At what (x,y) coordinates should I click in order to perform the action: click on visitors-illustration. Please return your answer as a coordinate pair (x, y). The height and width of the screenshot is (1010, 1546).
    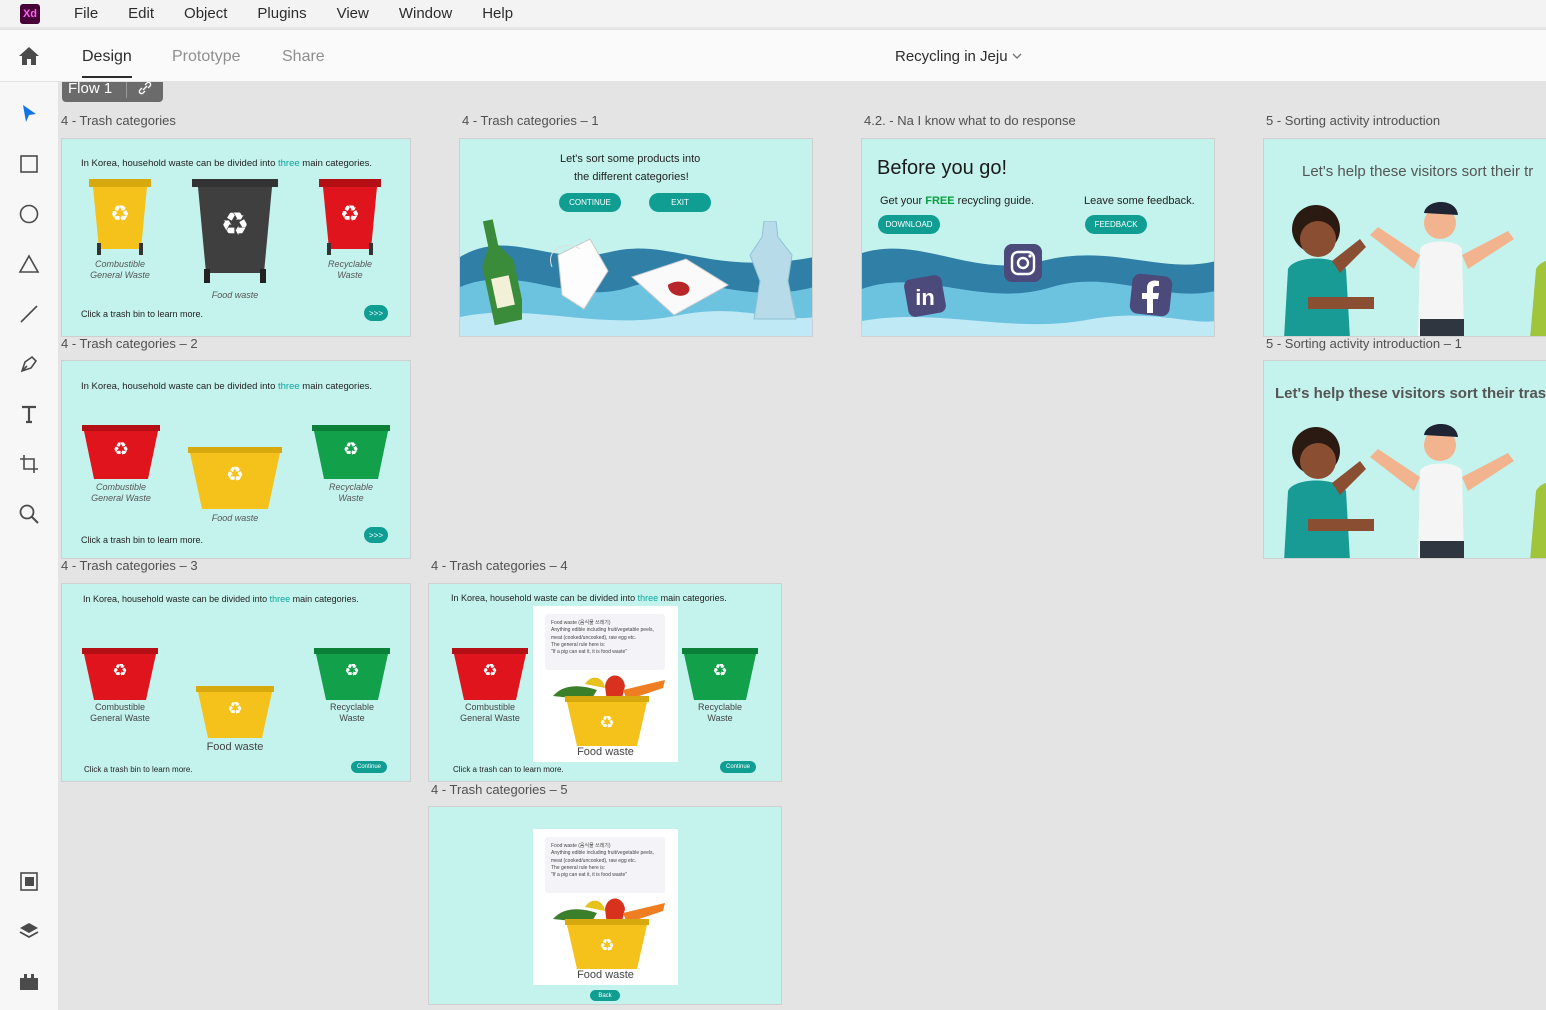
    Looking at the image, I should click on (1415, 491).